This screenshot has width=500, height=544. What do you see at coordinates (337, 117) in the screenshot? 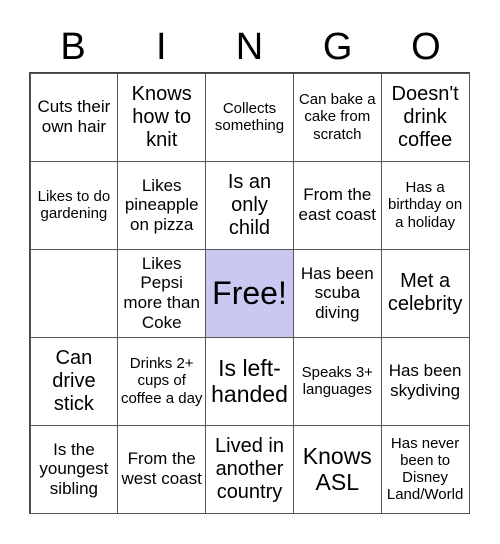
I see `bingo-cell: Can bake a cake from scratch` at bounding box center [337, 117].